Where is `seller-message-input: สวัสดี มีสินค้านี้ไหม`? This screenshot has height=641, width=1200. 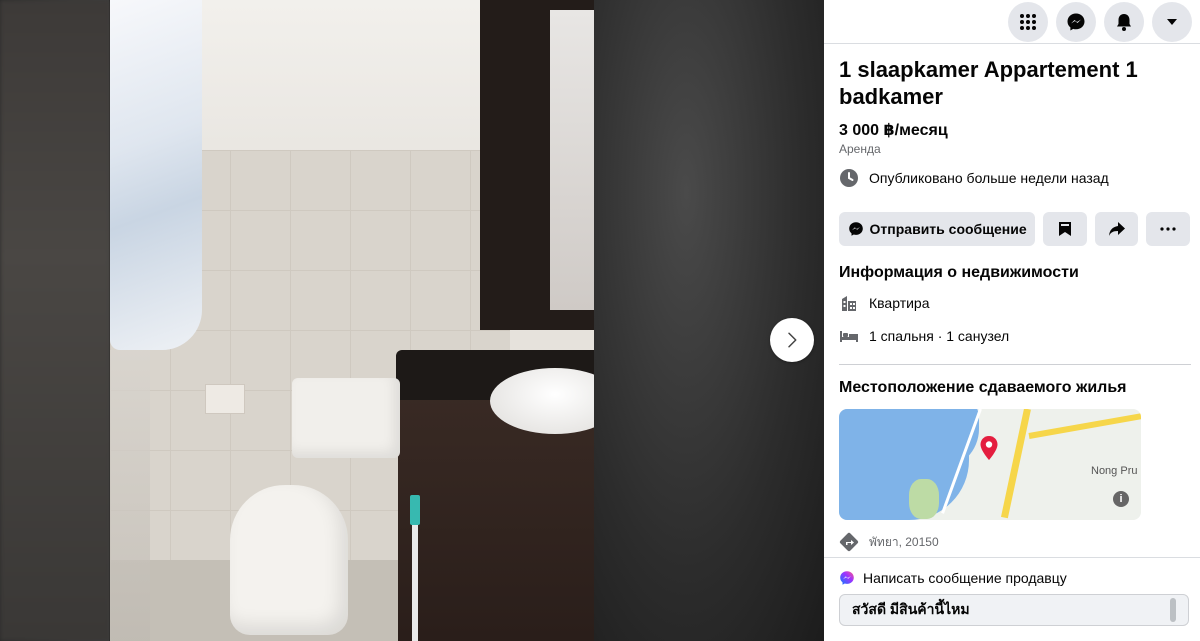 seller-message-input: สวัสดี มีสินค้านี้ไหม is located at coordinates (1014, 610).